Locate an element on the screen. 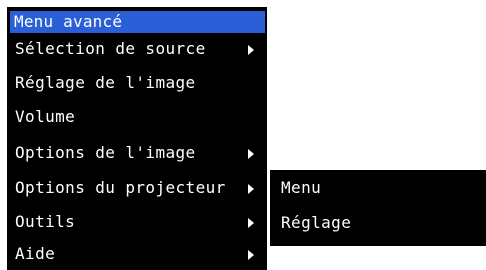 The height and width of the screenshot is (270, 486). submenu-item-label: Menu is located at coordinates (301, 187).